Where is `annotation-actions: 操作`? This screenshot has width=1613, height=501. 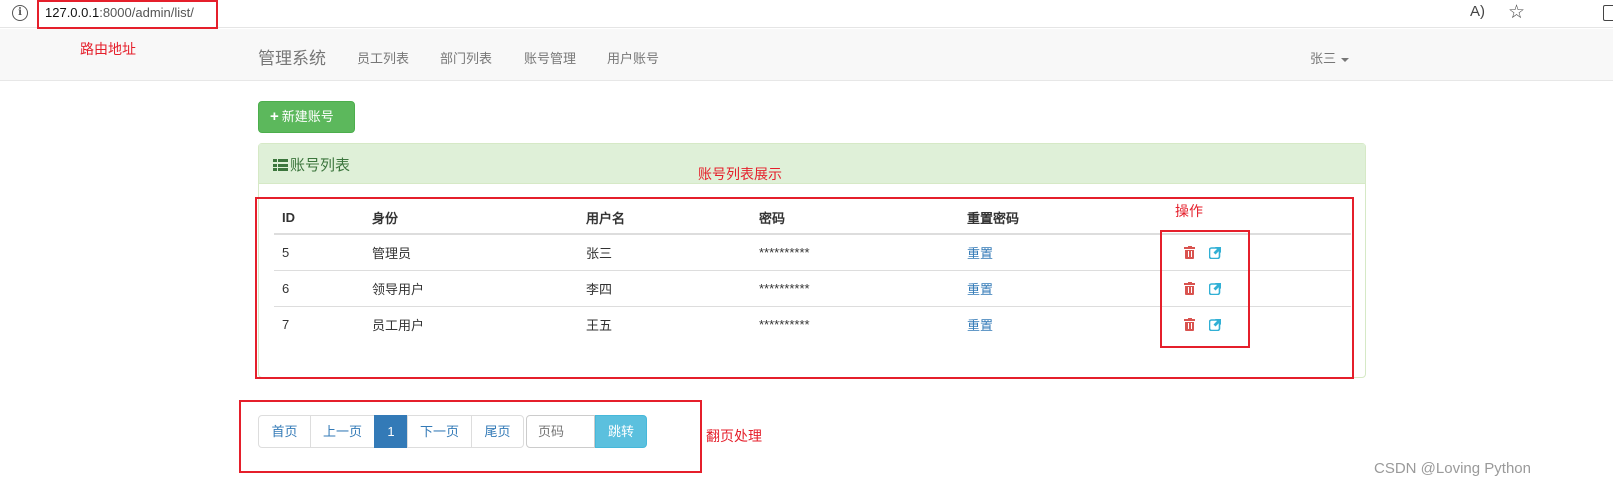
annotation-actions: 操作 is located at coordinates (1189, 211).